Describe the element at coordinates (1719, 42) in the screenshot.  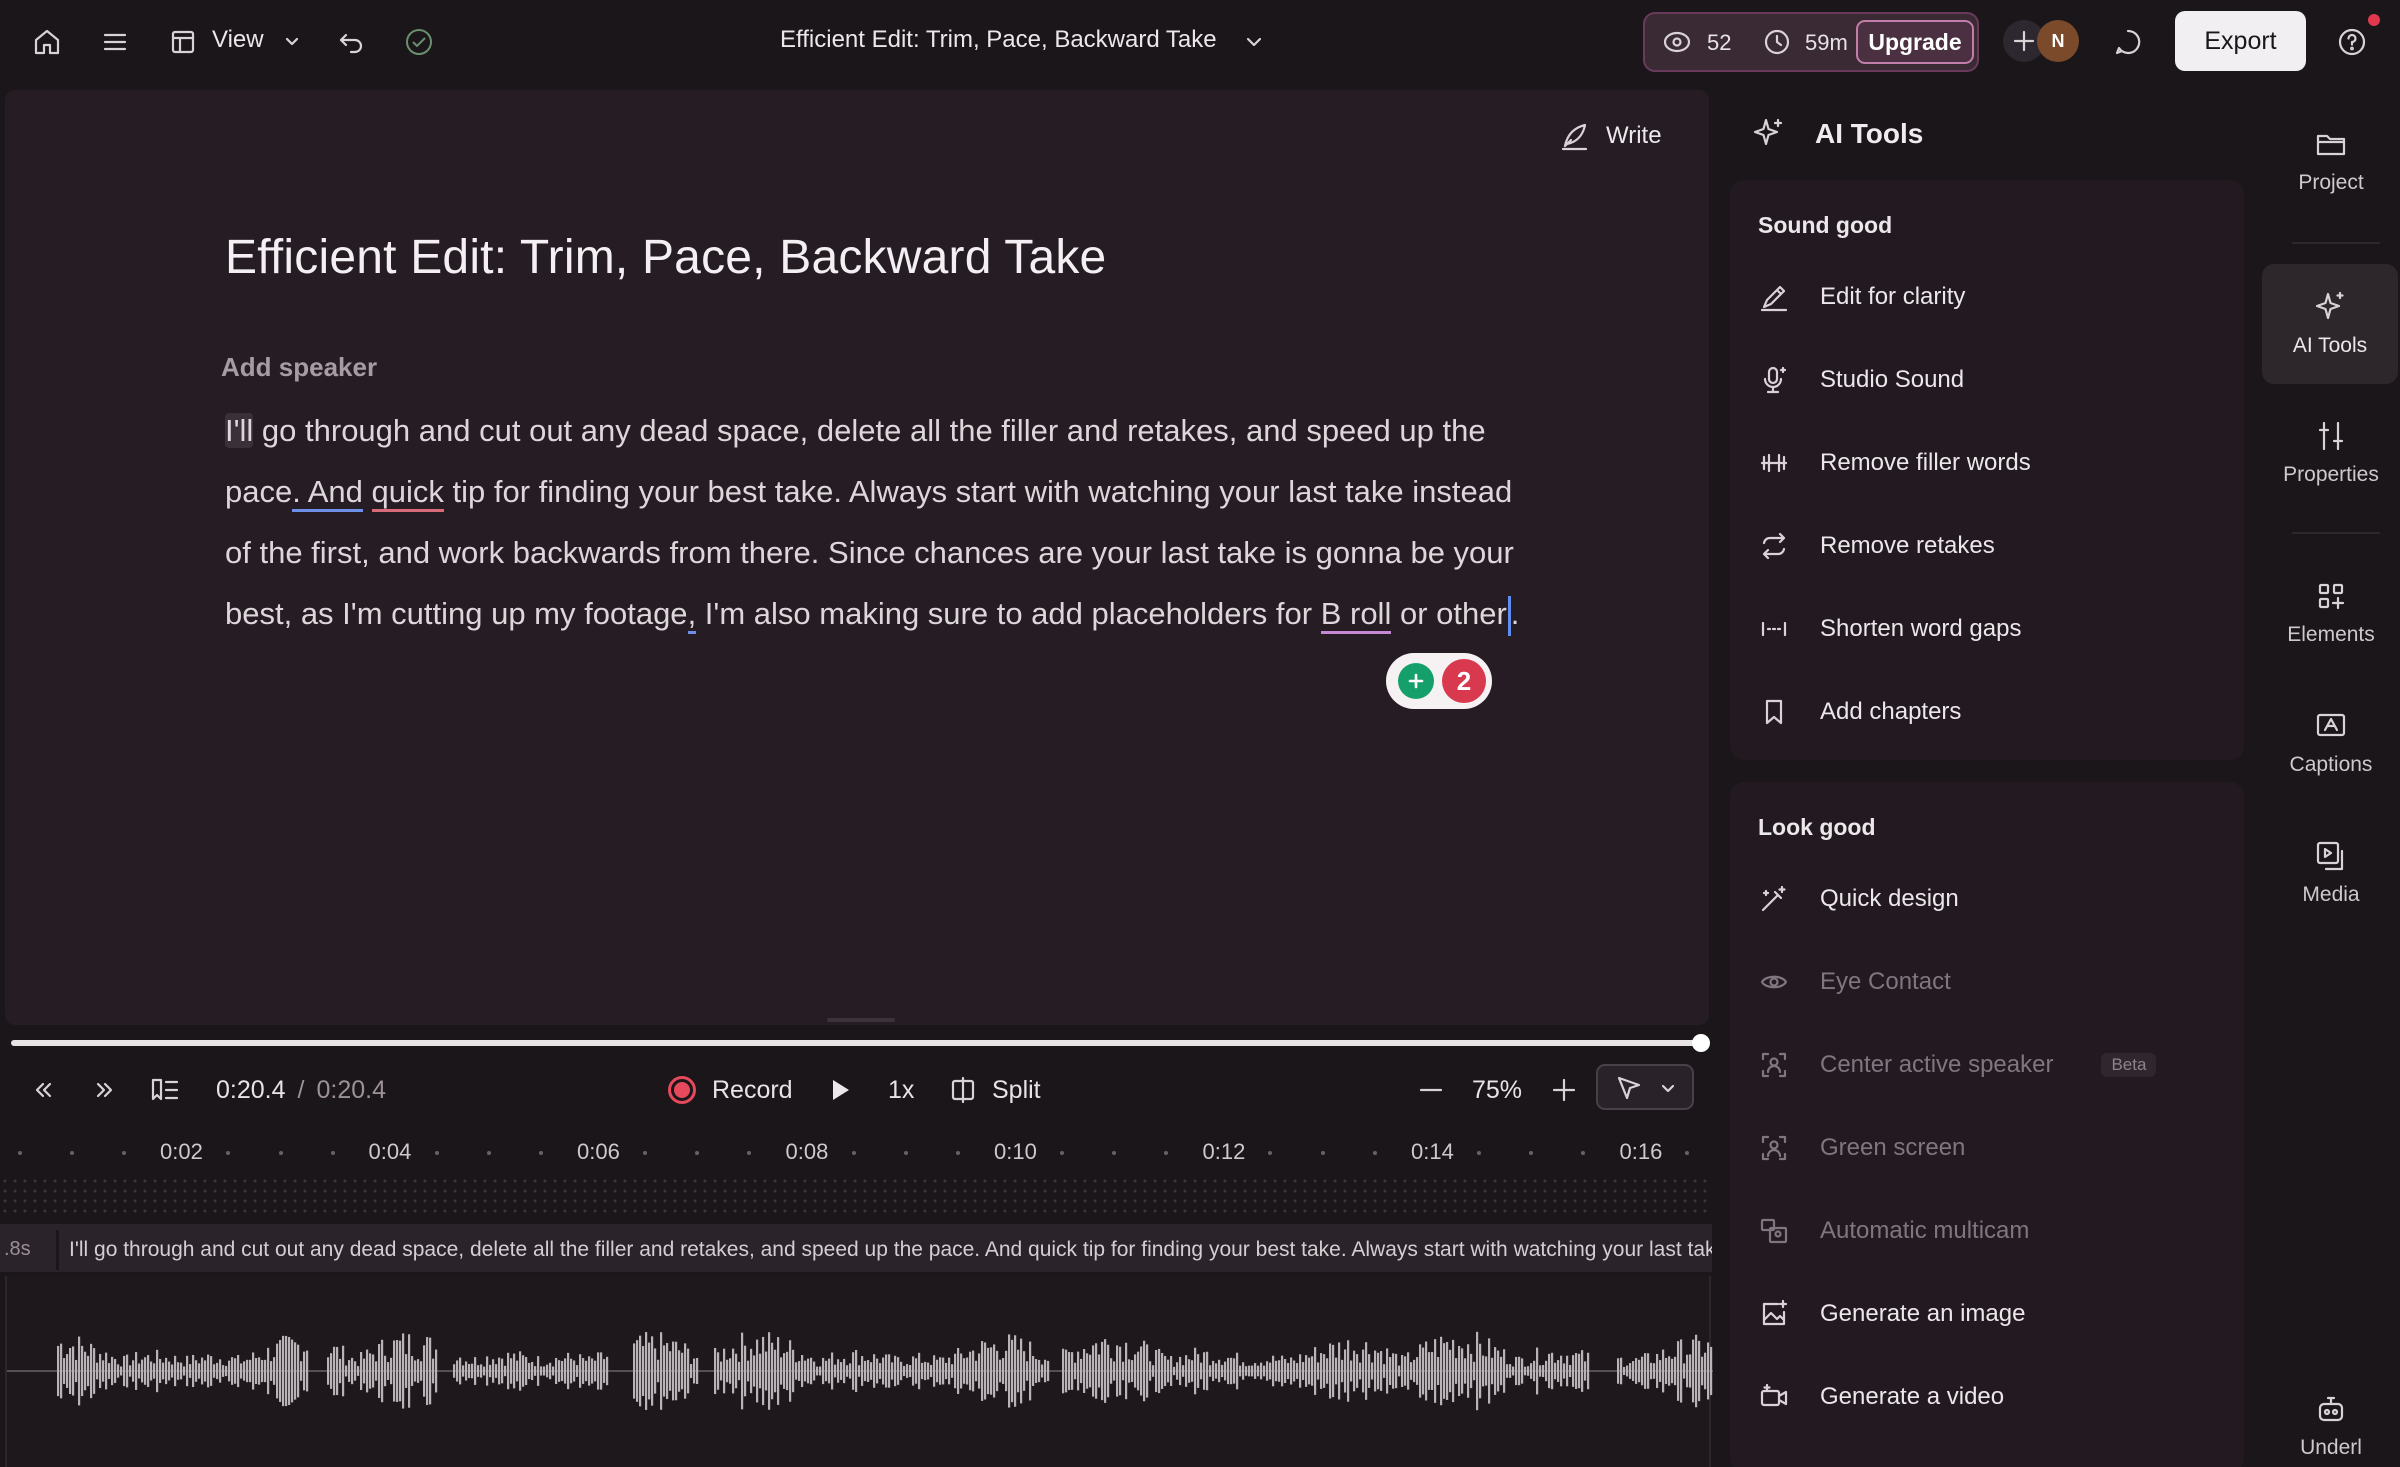
I see `credits-count: 52` at that location.